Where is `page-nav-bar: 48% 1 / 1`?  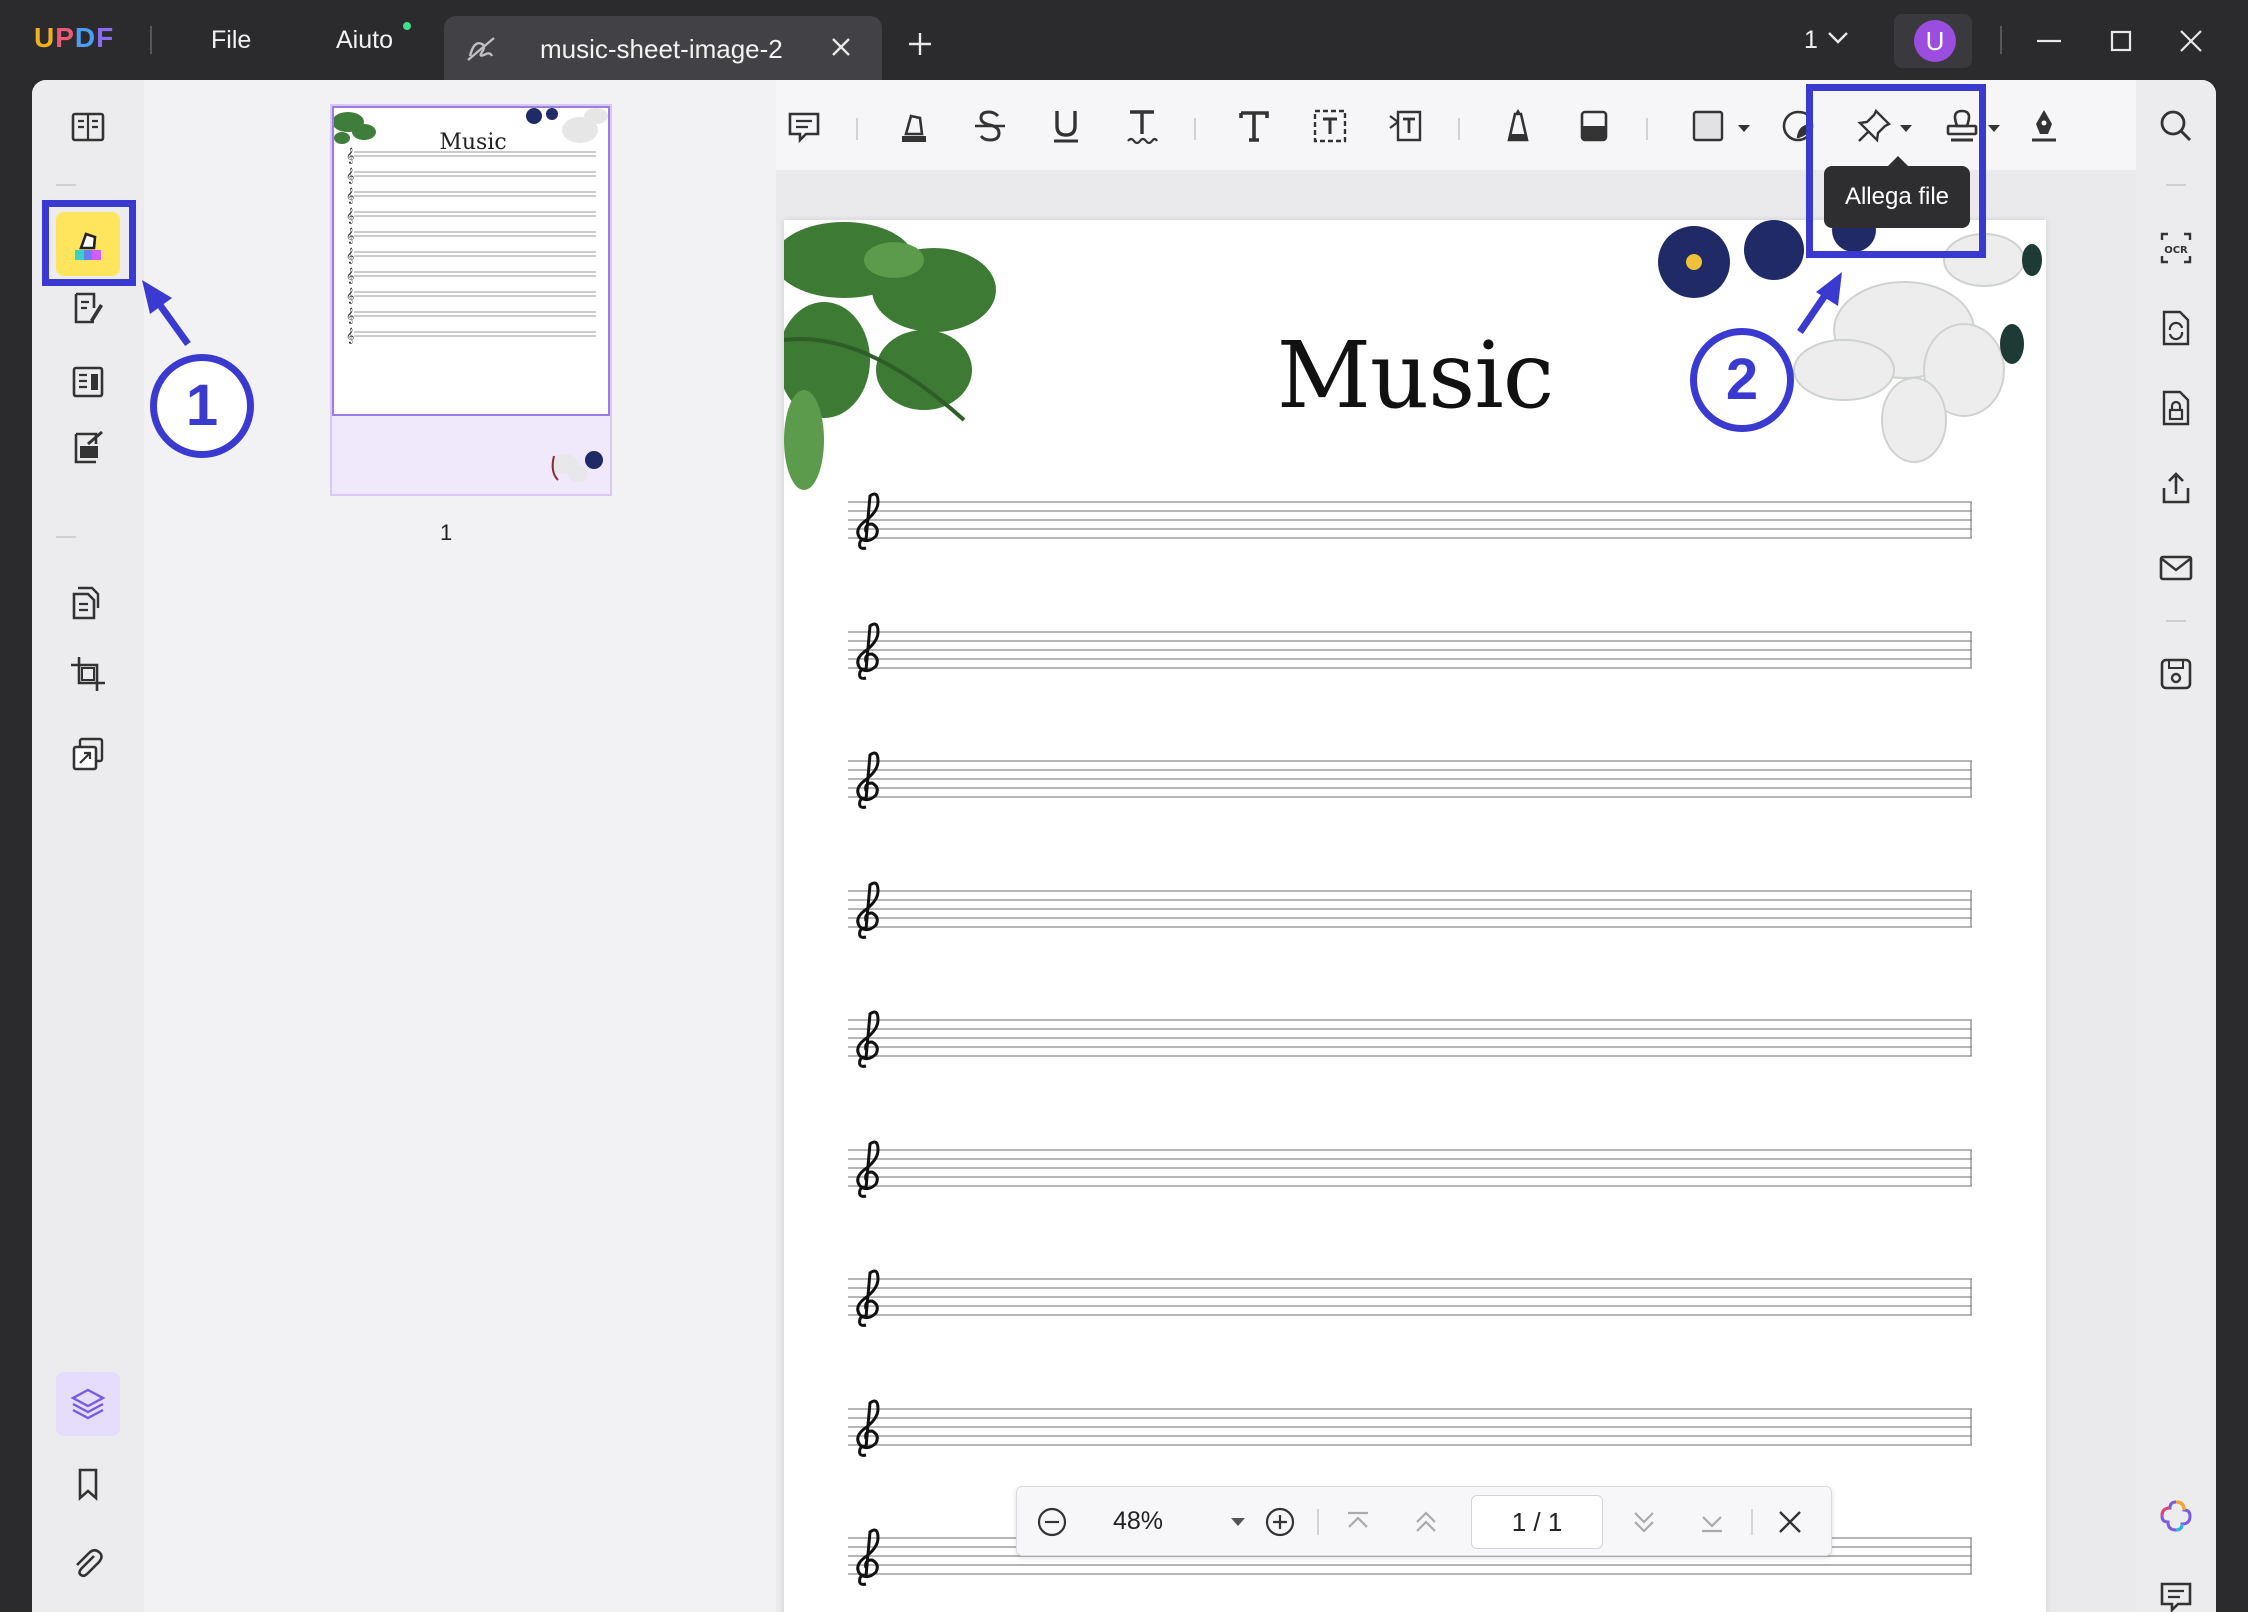 page-nav-bar: 48% 1 / 1 is located at coordinates (1424, 1521).